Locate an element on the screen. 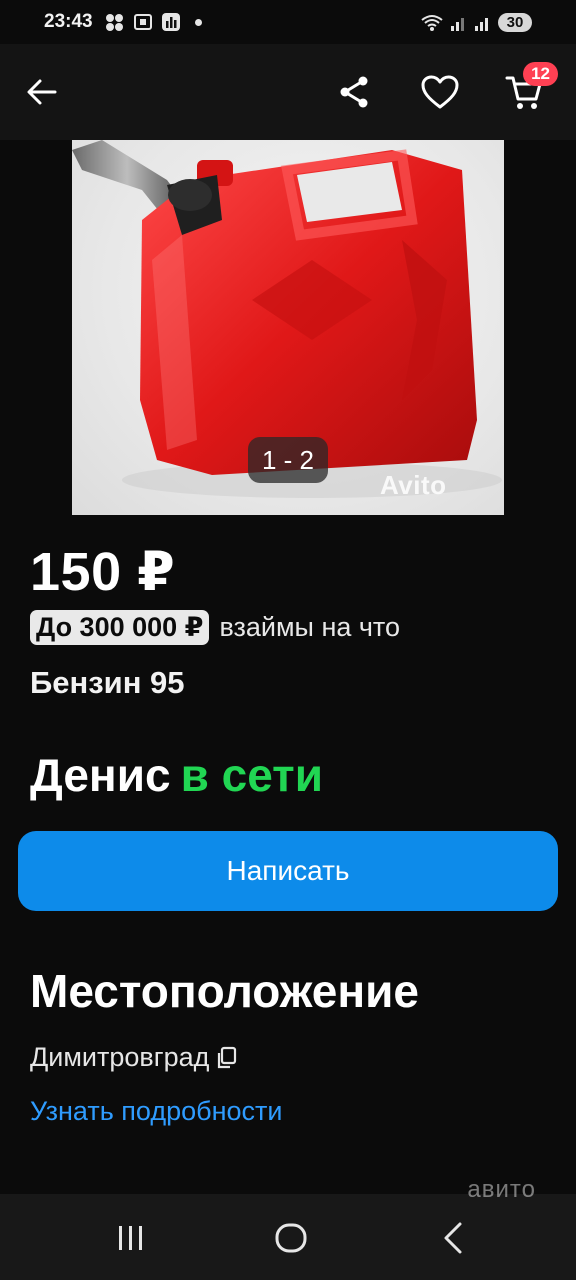 The height and width of the screenshot is (1280, 576). apps-icon is located at coordinates (114, 22).